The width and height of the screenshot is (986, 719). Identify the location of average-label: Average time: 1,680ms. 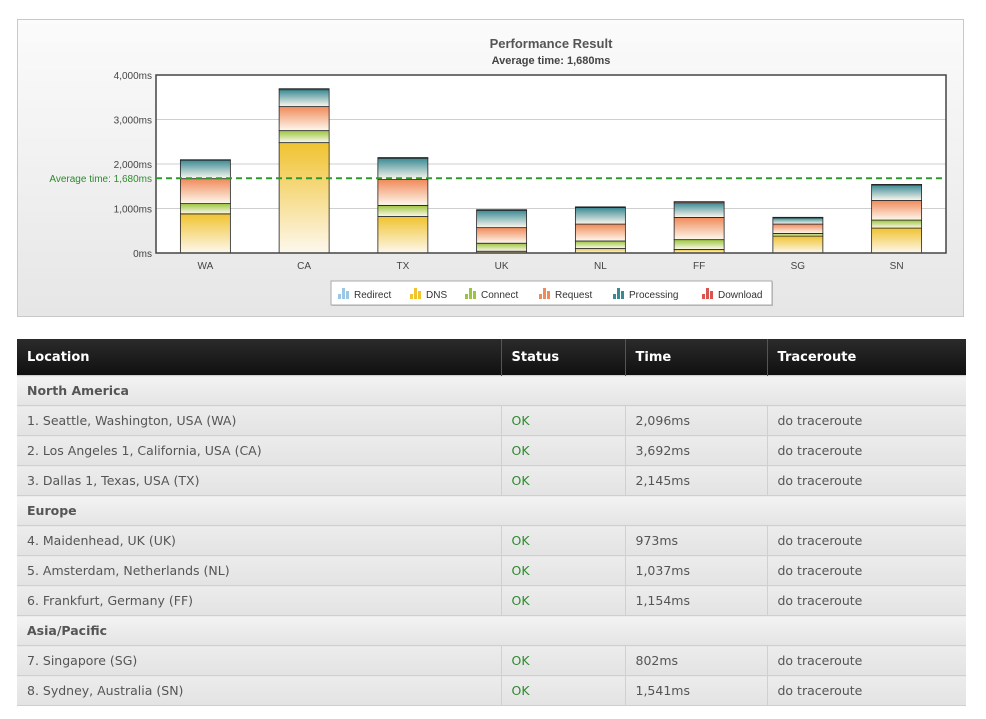
(100, 179).